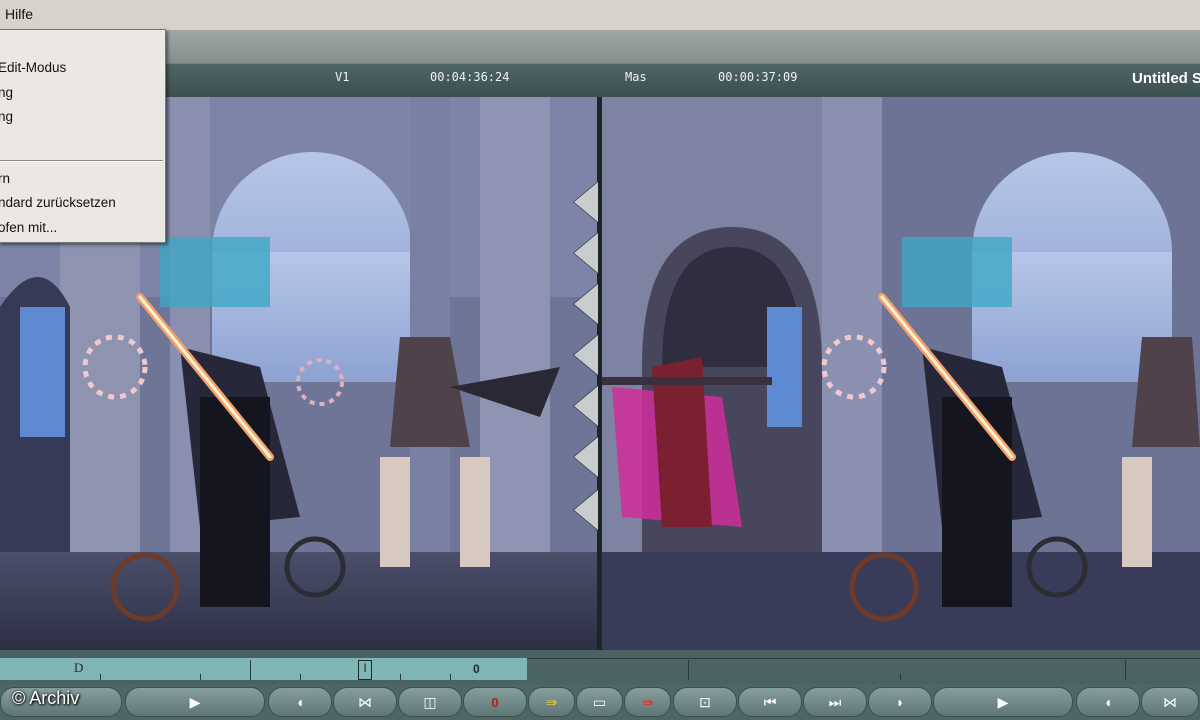 The image size is (1200, 720). Describe the element at coordinates (46, 698) in the screenshot. I see `copyright-watermark: © Archiv` at that location.